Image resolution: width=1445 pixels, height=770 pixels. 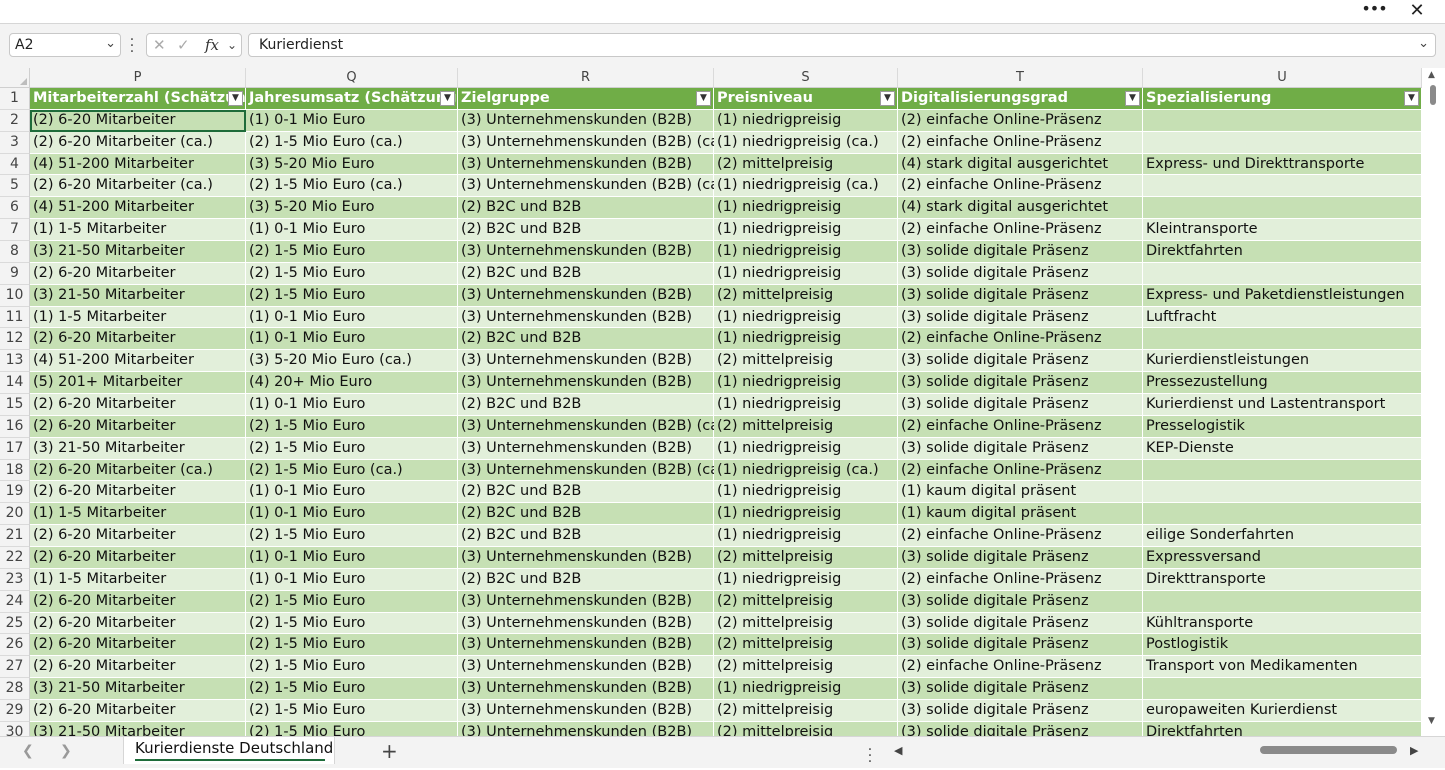 I want to click on column-header-r: R, so click(x=586, y=78).